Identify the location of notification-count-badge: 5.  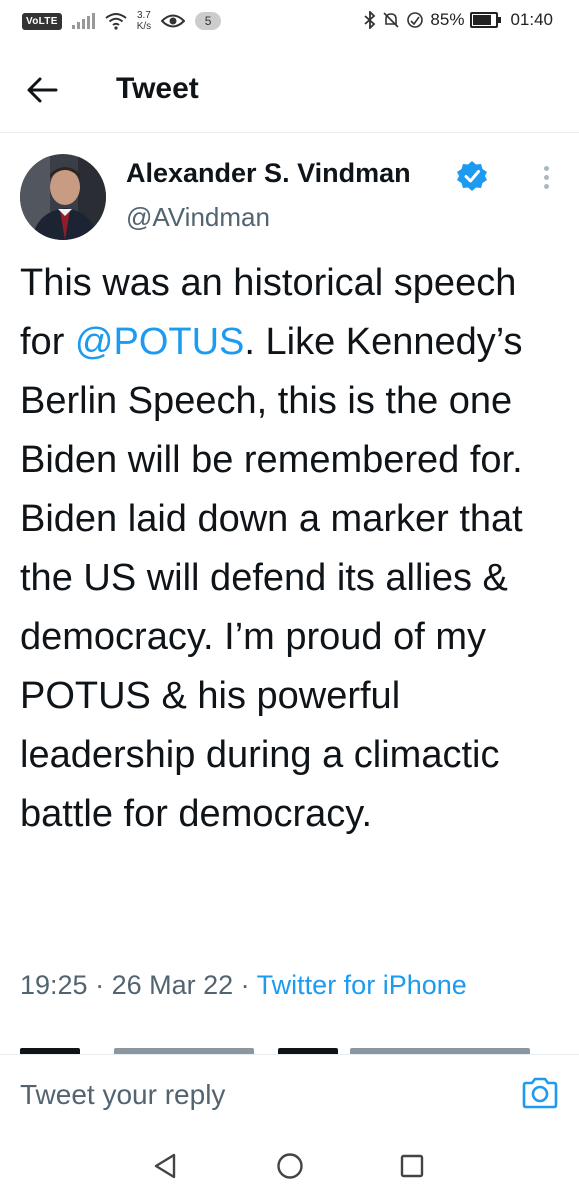
(208, 21).